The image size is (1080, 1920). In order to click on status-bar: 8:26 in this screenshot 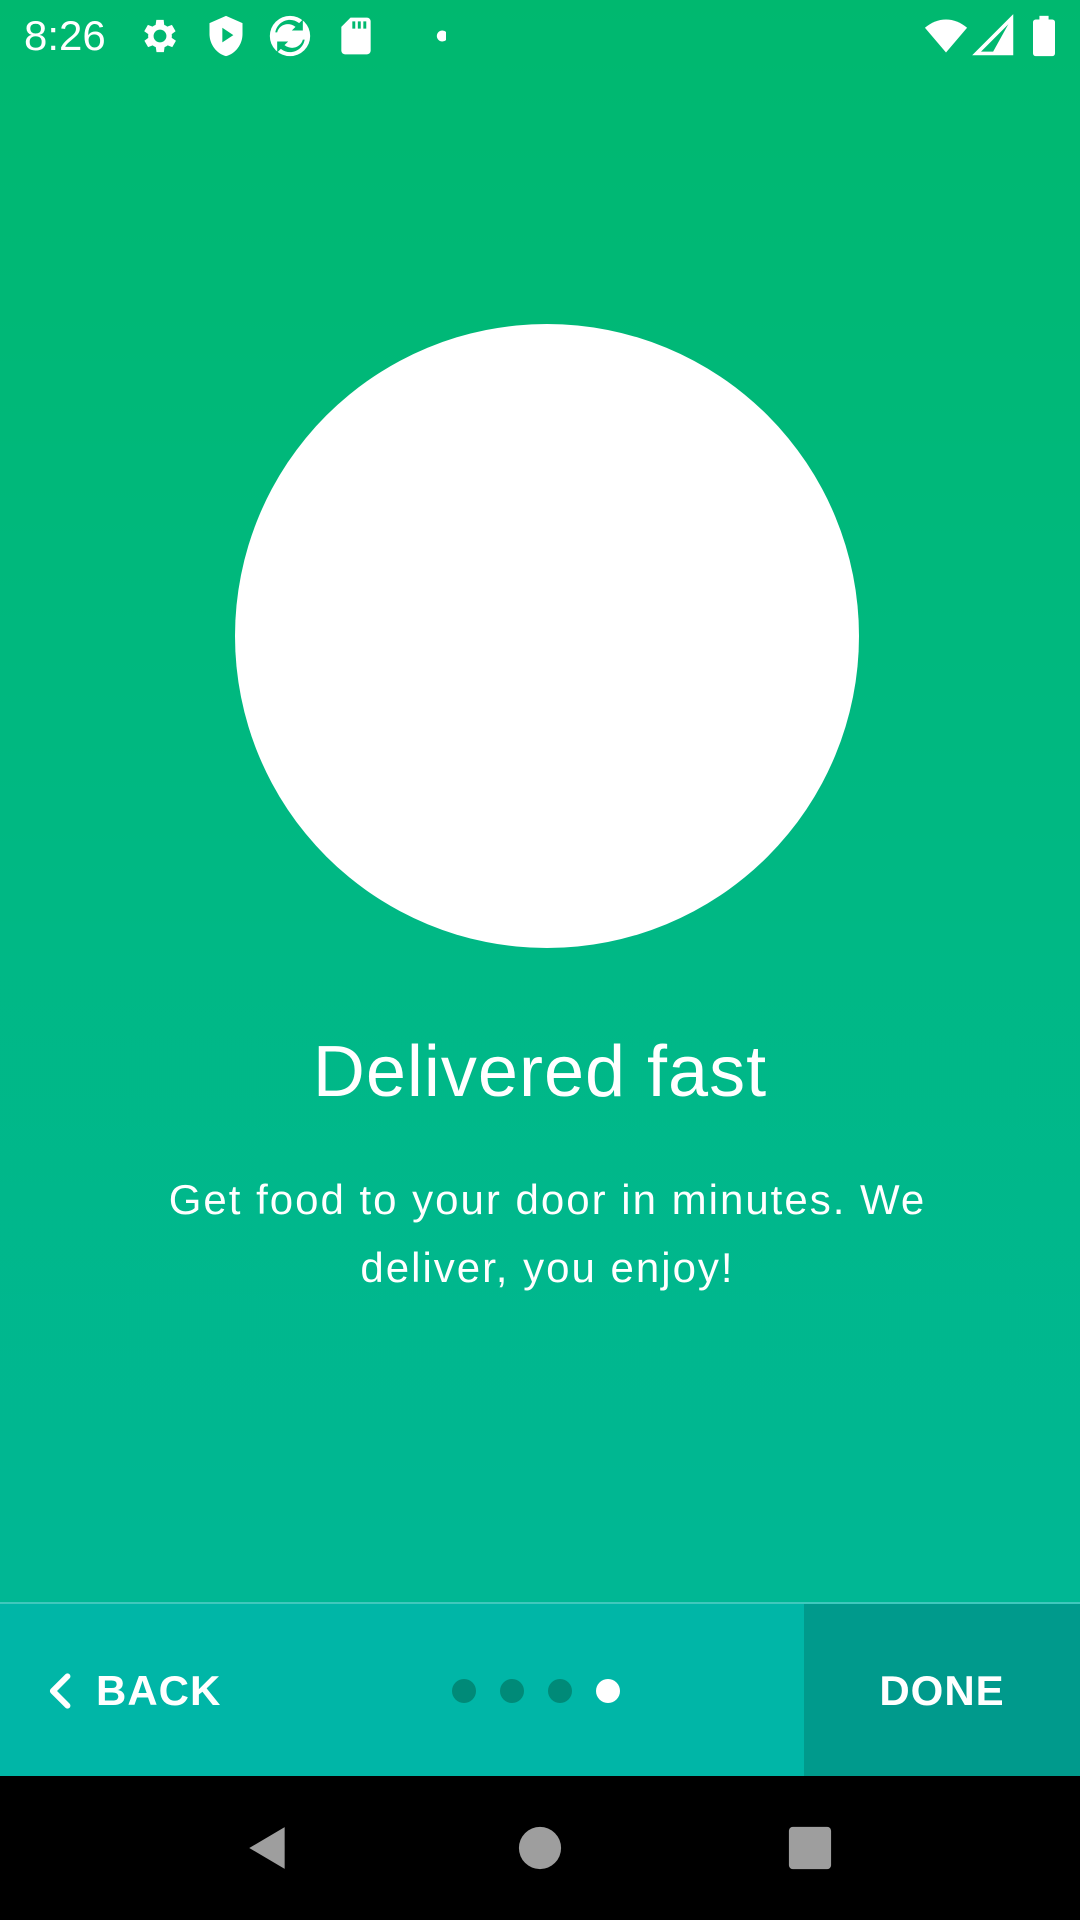, I will do `click(540, 36)`.